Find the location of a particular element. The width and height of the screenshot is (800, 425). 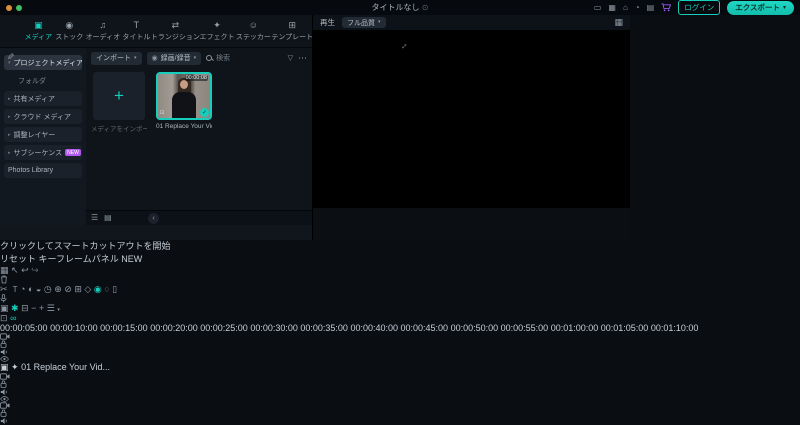

sidebar-item-project-media: ▾ プロジェクトメディア is located at coordinates (43, 62).